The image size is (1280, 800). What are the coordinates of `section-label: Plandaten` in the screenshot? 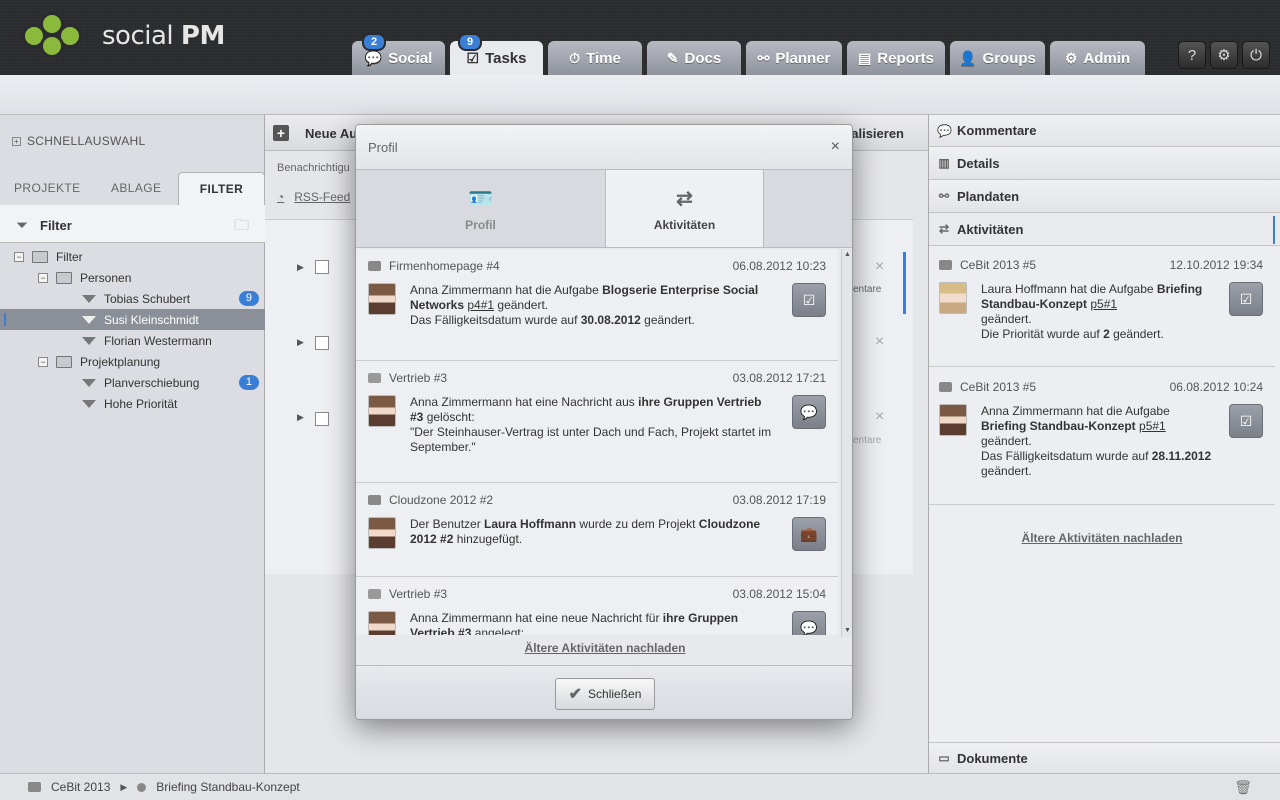 It's located at (988, 196).